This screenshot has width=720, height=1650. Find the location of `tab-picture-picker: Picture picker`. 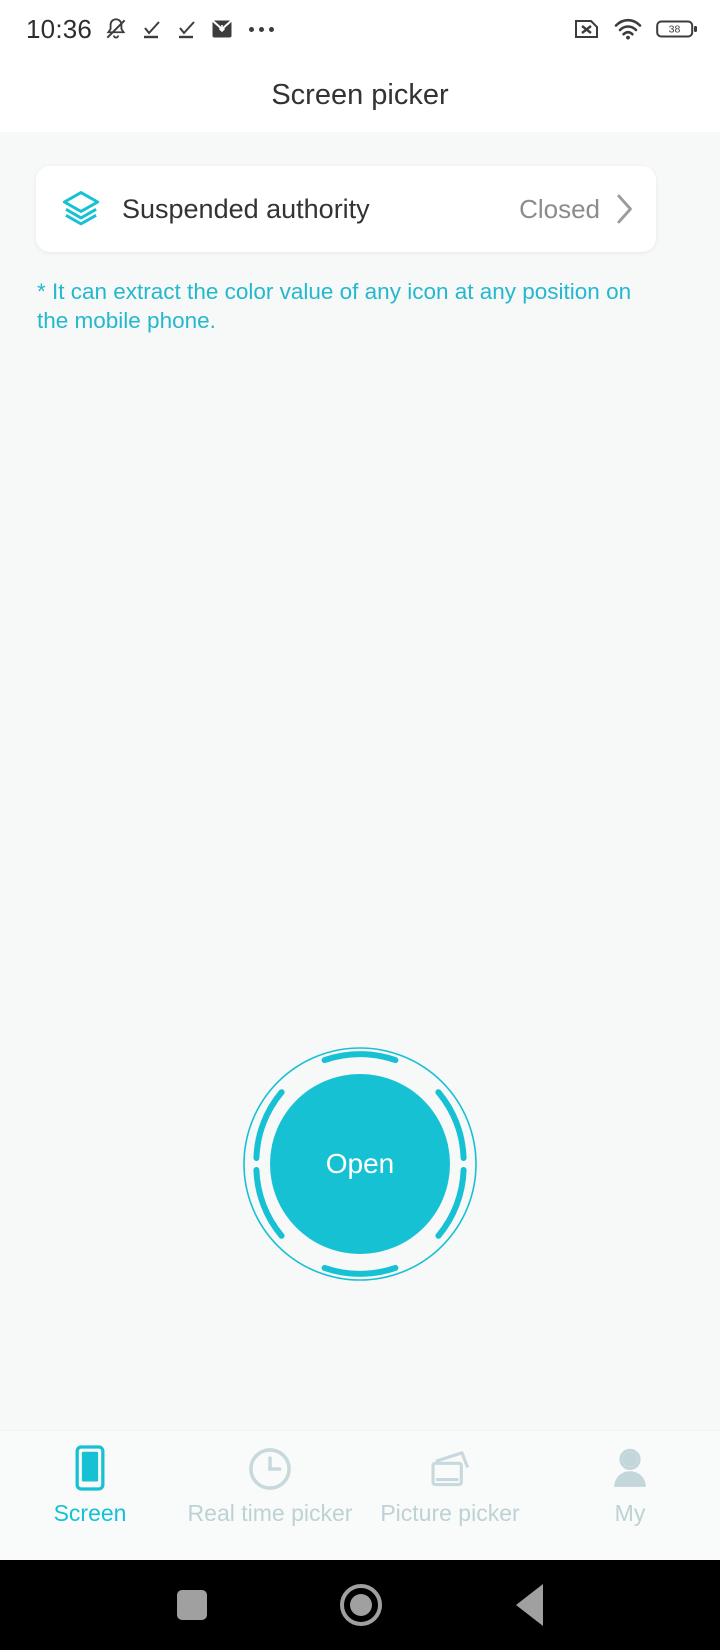

tab-picture-picker: Picture picker is located at coordinates (450, 1486).